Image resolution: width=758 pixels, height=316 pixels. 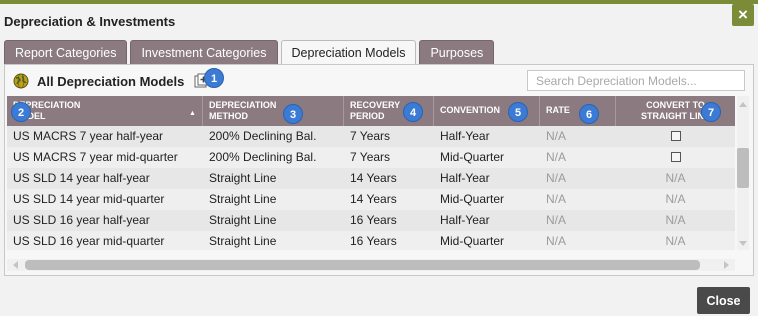 What do you see at coordinates (21, 112) in the screenshot?
I see `callout-badge-2: 2` at bounding box center [21, 112].